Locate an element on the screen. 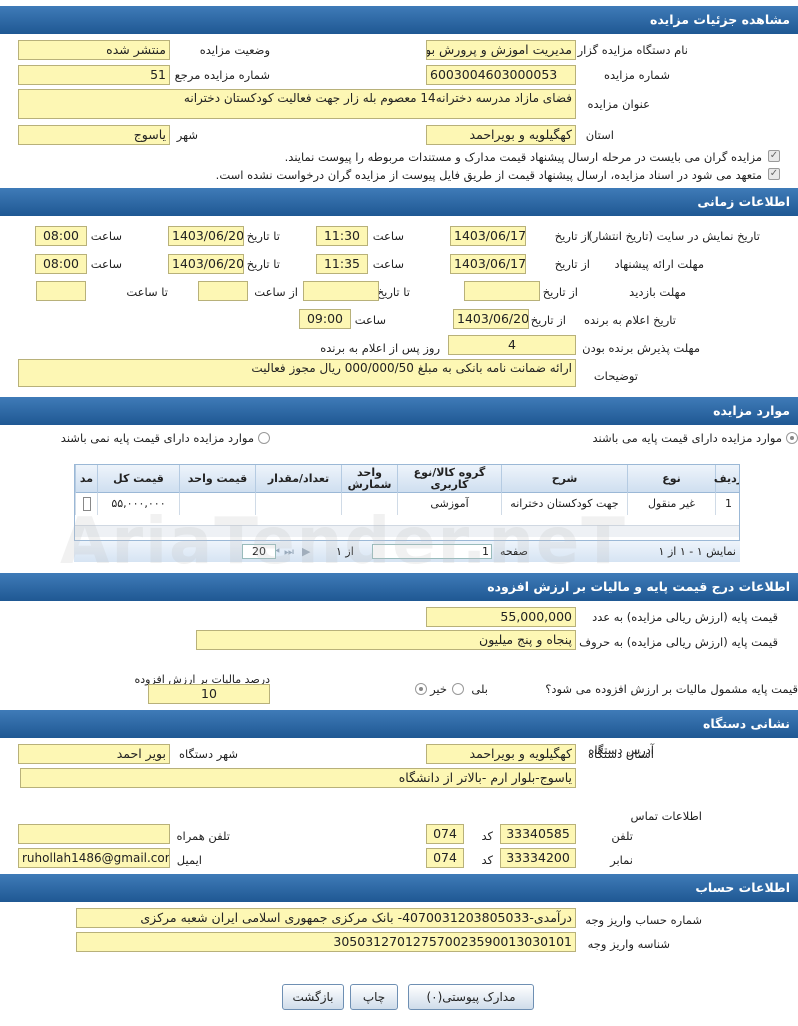  org-label: نام دستگاه مزایده گزار is located at coordinates (632, 50).